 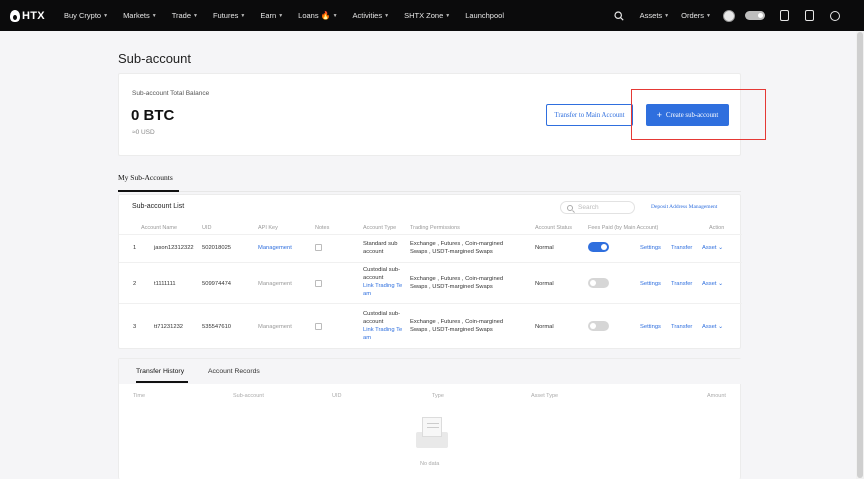 I want to click on tab-account-records: Account Records, so click(x=234, y=371).